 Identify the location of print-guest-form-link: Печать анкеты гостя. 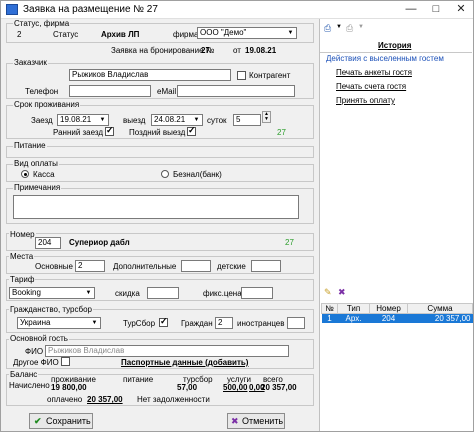
(374, 72).